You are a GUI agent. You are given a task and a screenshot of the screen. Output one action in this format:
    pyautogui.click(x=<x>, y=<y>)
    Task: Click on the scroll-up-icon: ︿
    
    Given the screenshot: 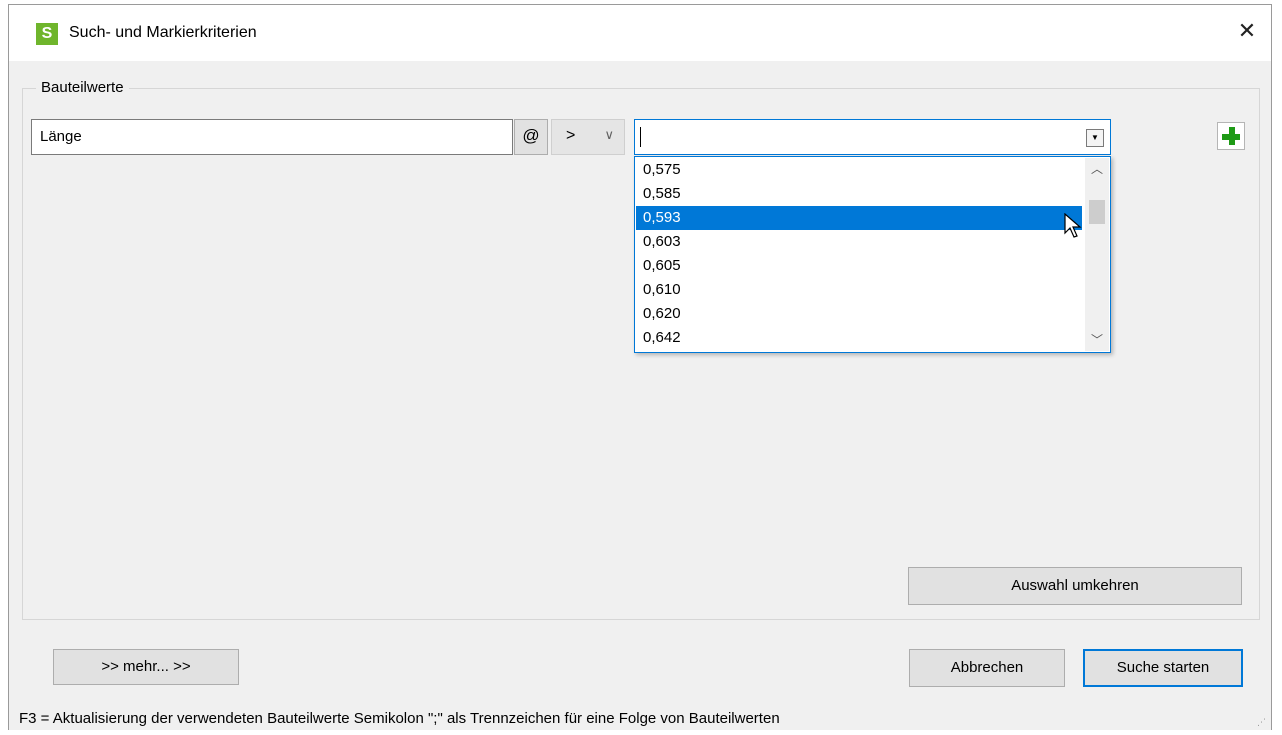 What is the action you would take?
    pyautogui.click(x=1097, y=169)
    